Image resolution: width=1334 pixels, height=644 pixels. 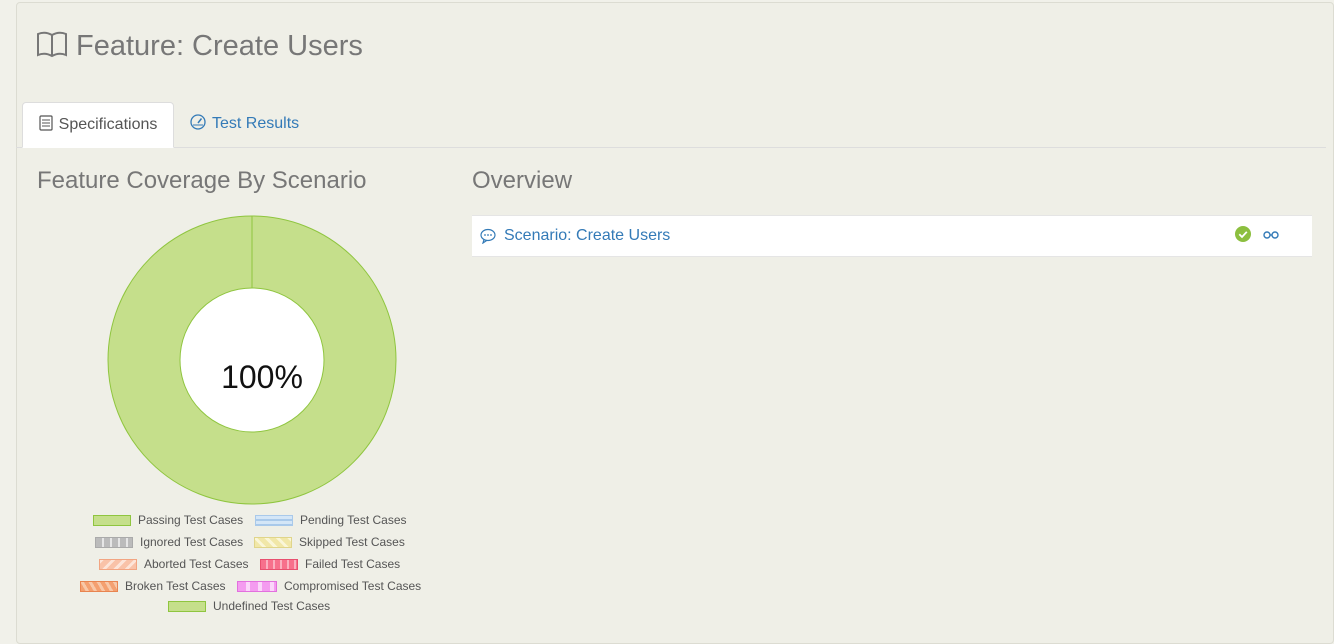 I want to click on tab-test-results: Test Results, so click(x=244, y=124).